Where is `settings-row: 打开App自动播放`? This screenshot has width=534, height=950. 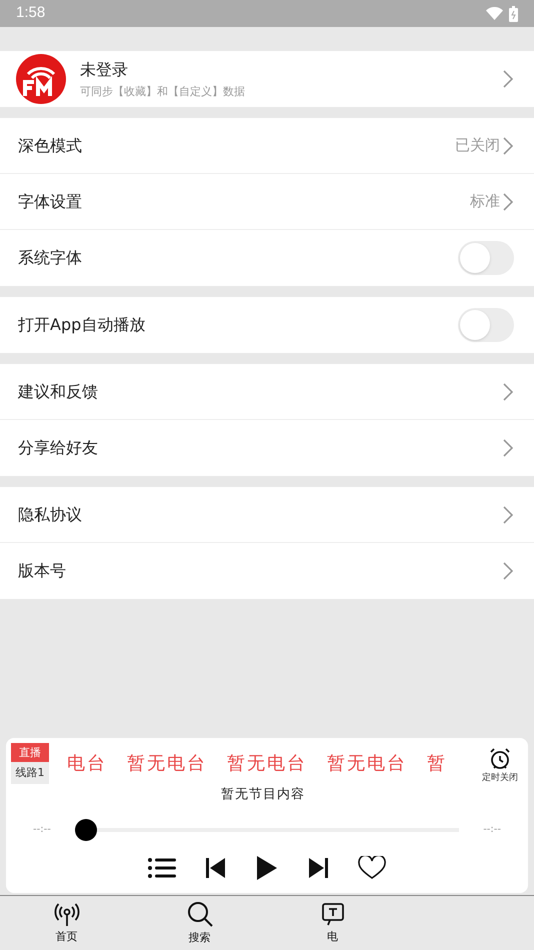
settings-row: 打开App自动播放 is located at coordinates (267, 325).